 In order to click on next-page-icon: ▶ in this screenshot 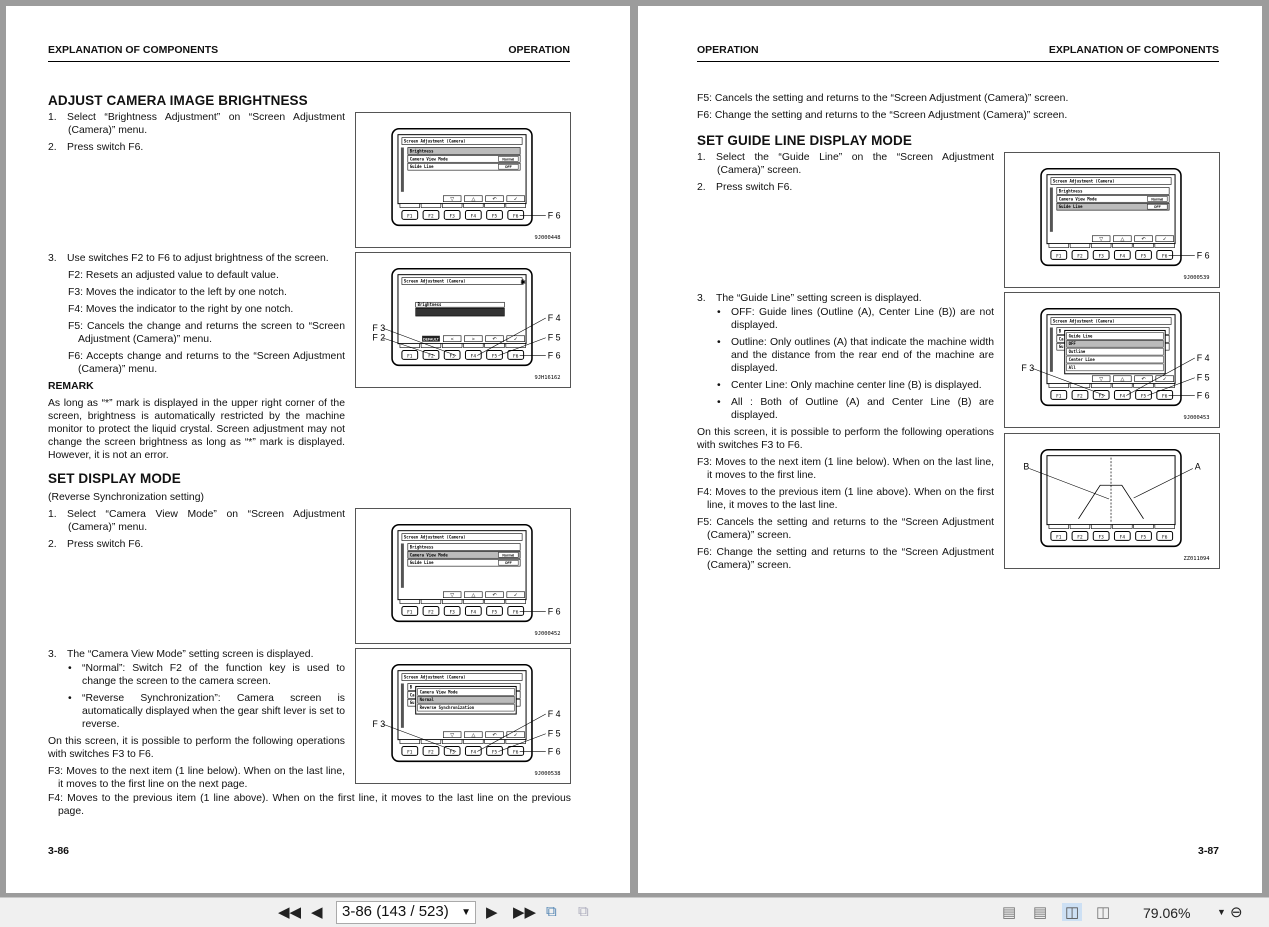, I will do `click(492, 912)`.